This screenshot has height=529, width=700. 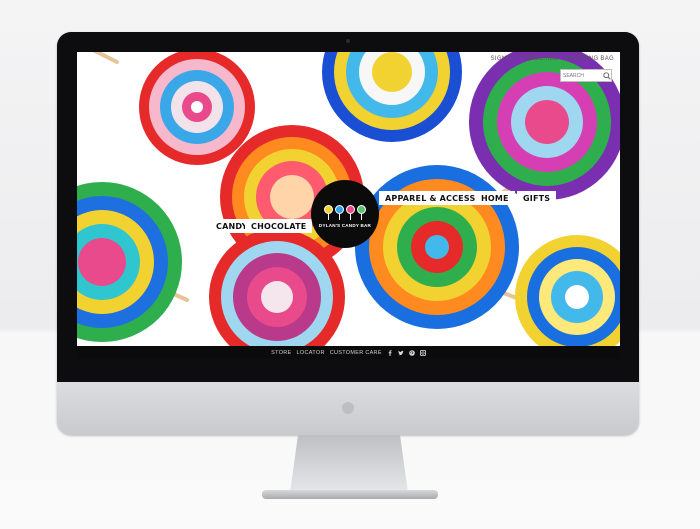 What do you see at coordinates (350, 494) in the screenshot?
I see `monitor-base` at bounding box center [350, 494].